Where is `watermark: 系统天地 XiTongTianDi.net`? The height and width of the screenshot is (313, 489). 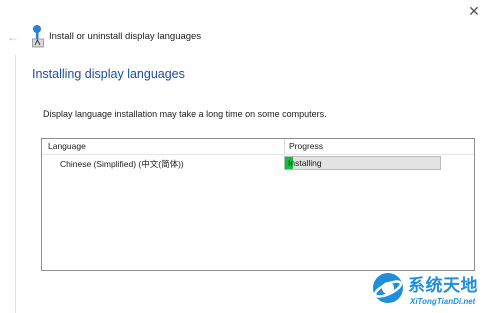 watermark: 系统天地 XiTongTianDi.net is located at coordinates (430, 292).